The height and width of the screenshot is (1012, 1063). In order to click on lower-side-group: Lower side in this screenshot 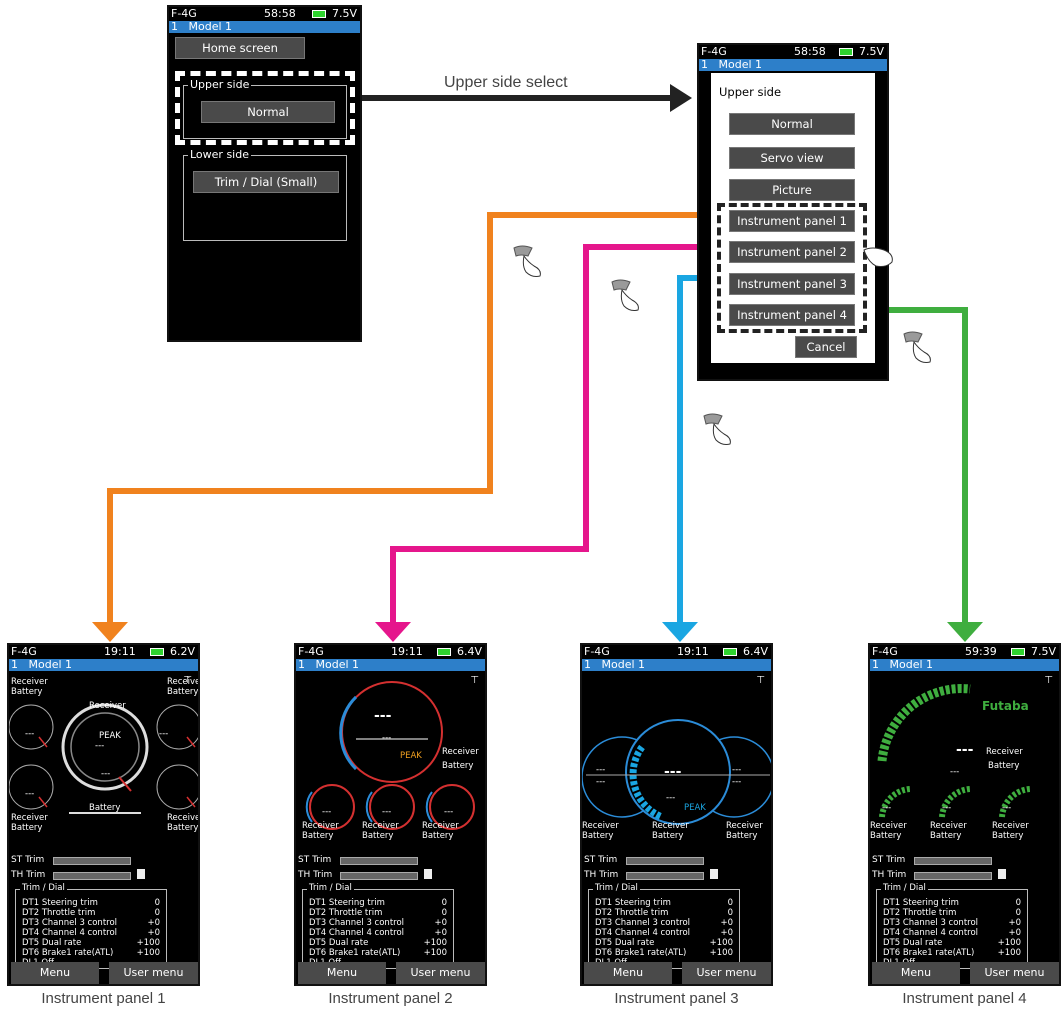, I will do `click(265, 194)`.